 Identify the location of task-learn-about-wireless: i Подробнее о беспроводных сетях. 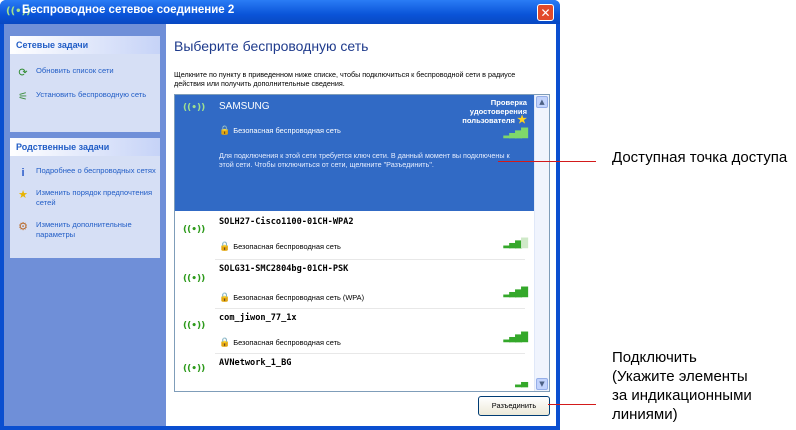
(85, 171).